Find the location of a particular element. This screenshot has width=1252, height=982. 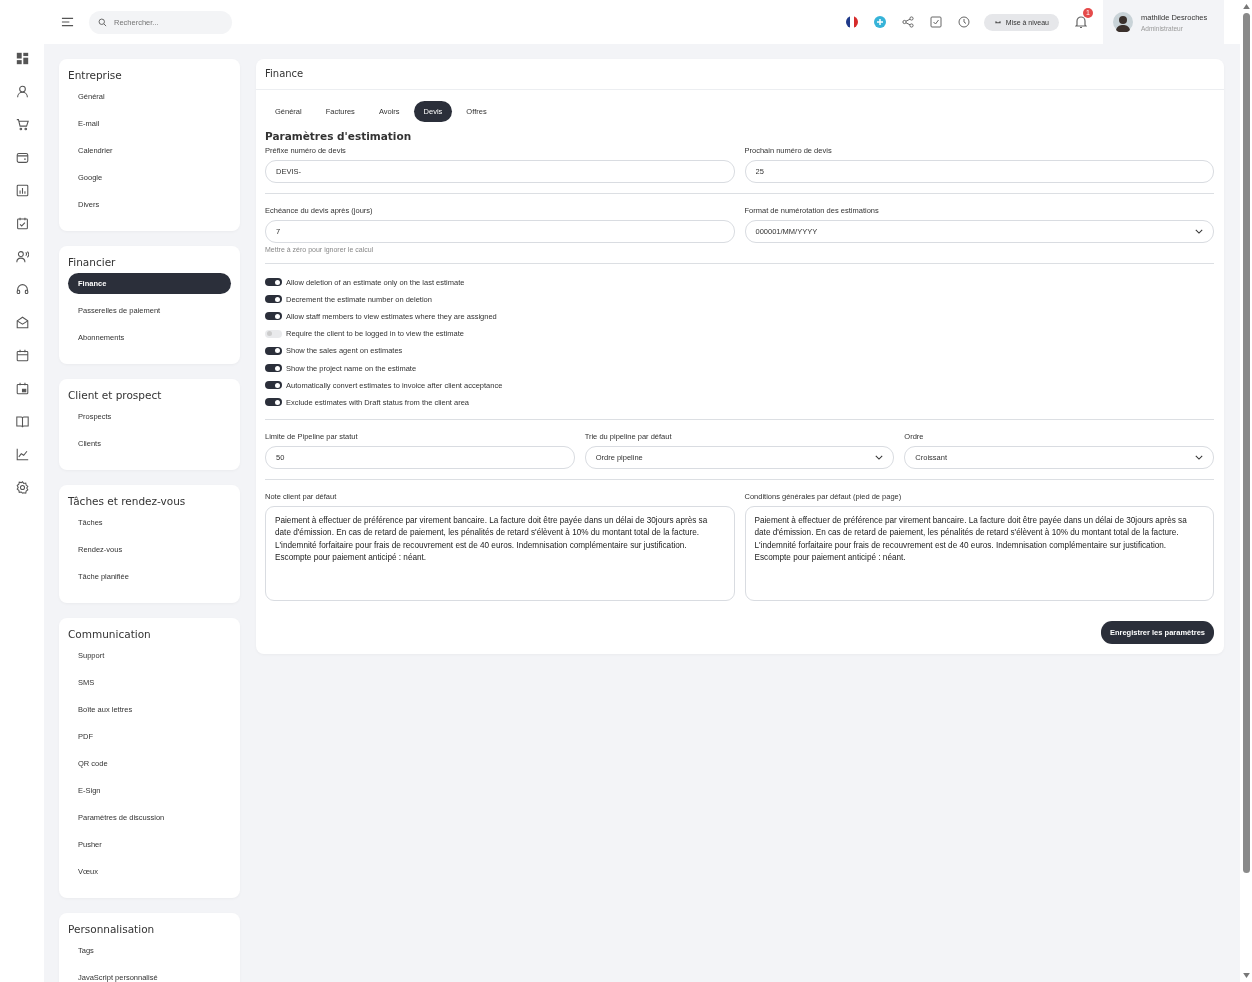

checkbox-icon is located at coordinates (935, 22).